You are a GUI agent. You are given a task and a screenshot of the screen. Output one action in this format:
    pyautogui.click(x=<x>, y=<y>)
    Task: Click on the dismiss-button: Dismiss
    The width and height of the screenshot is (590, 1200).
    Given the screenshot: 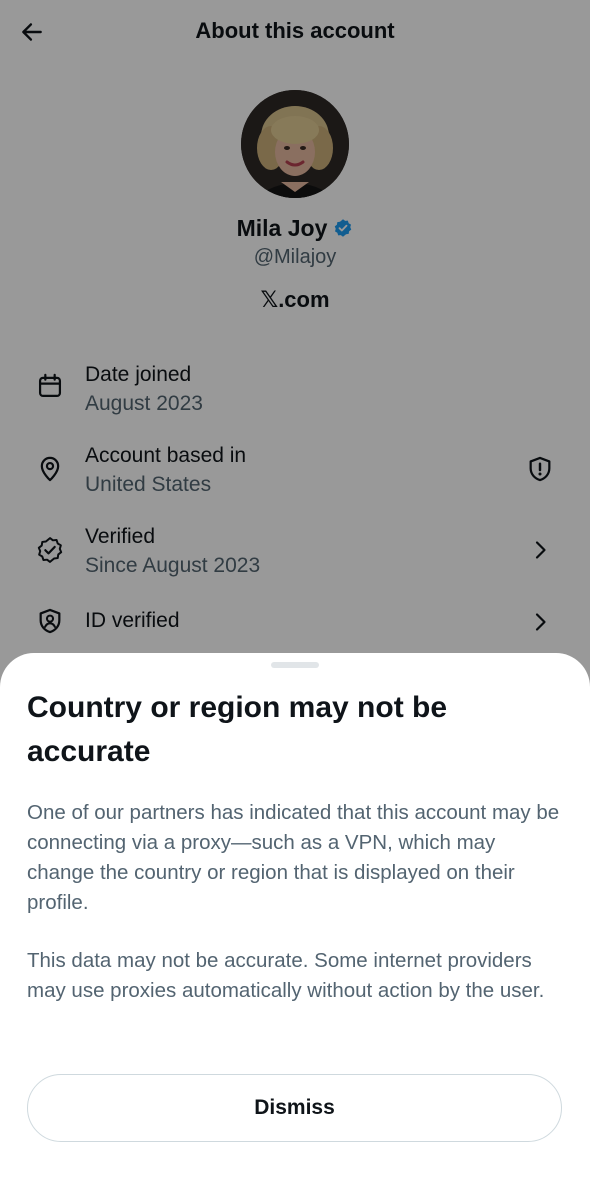 What is the action you would take?
    pyautogui.click(x=294, y=1108)
    